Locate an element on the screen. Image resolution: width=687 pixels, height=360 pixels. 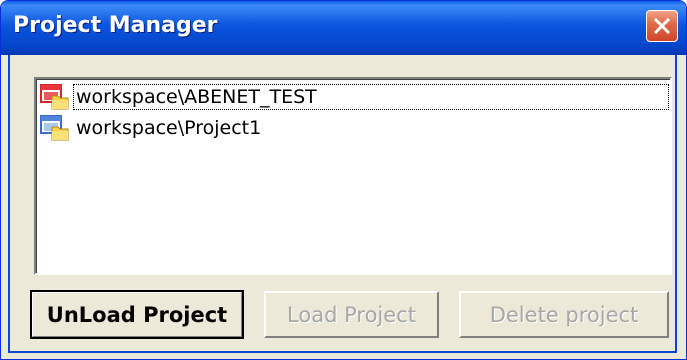
delete-project-button: Delete project is located at coordinates (564, 314).